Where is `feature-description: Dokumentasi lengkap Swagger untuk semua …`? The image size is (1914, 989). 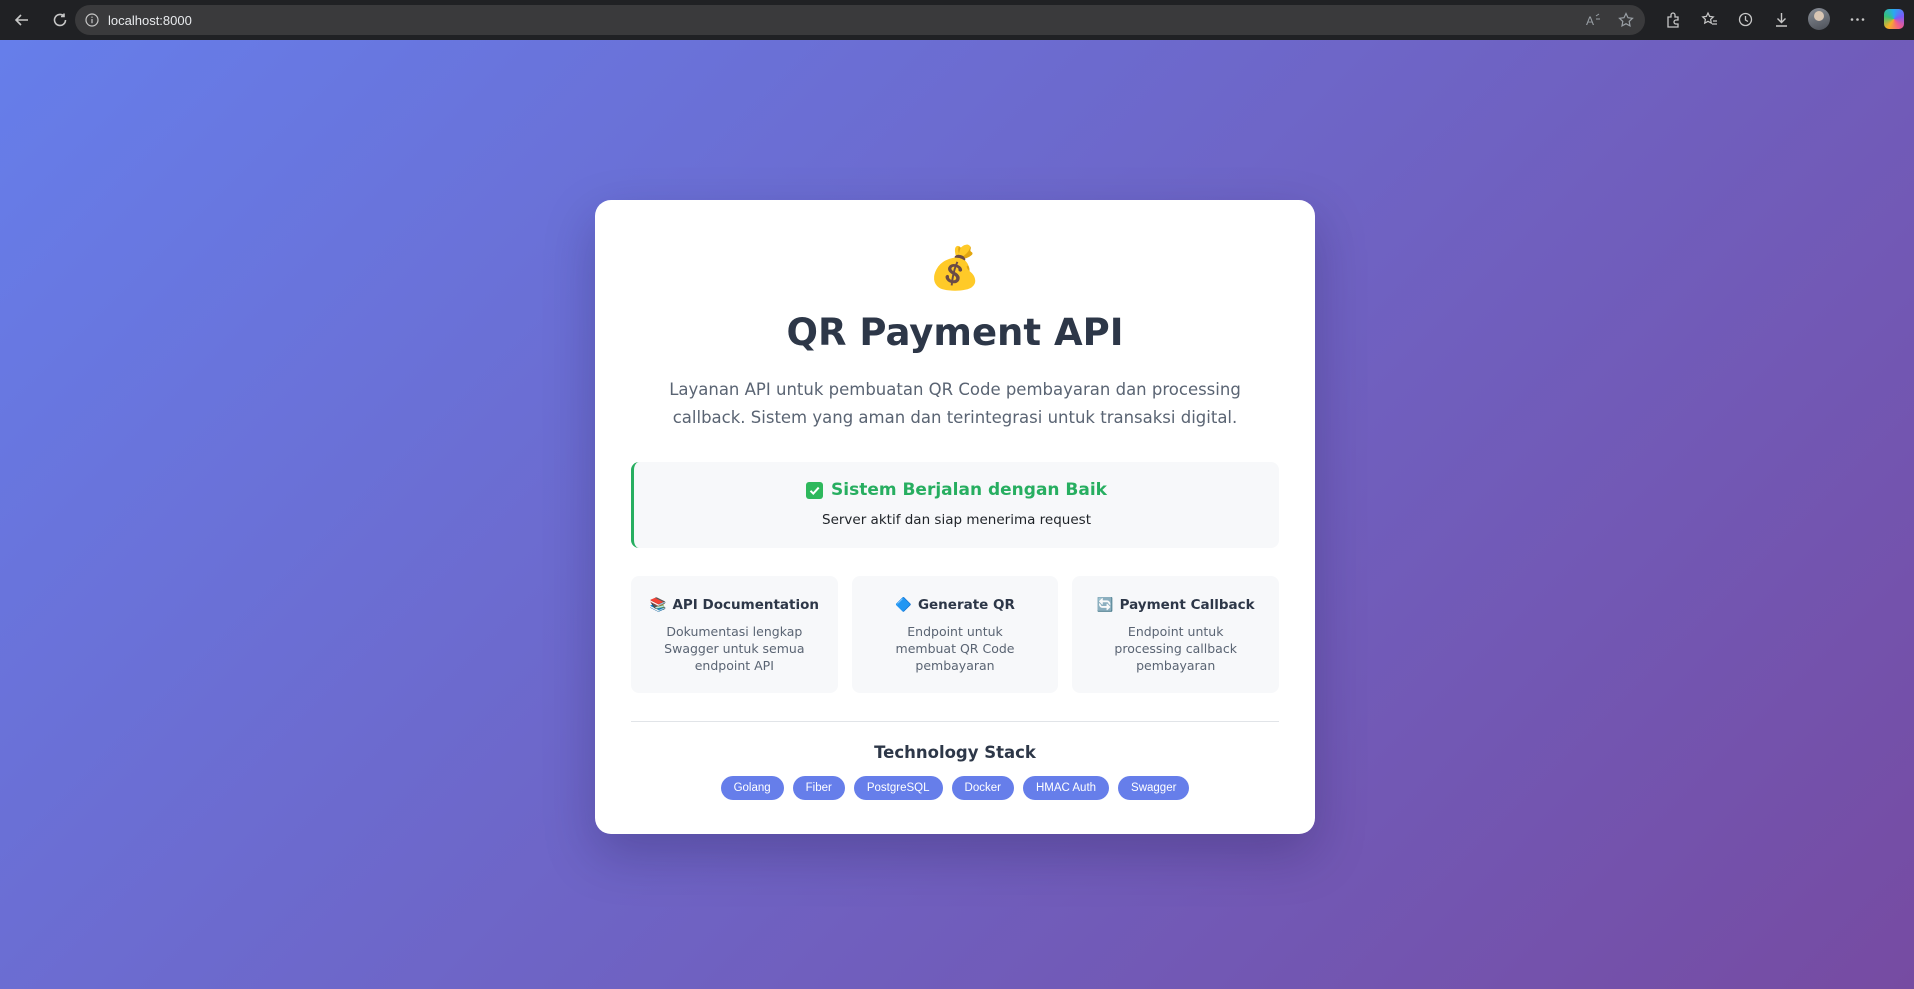 feature-description: Dokumentasi lengkap Swagger untuk semua … is located at coordinates (734, 648).